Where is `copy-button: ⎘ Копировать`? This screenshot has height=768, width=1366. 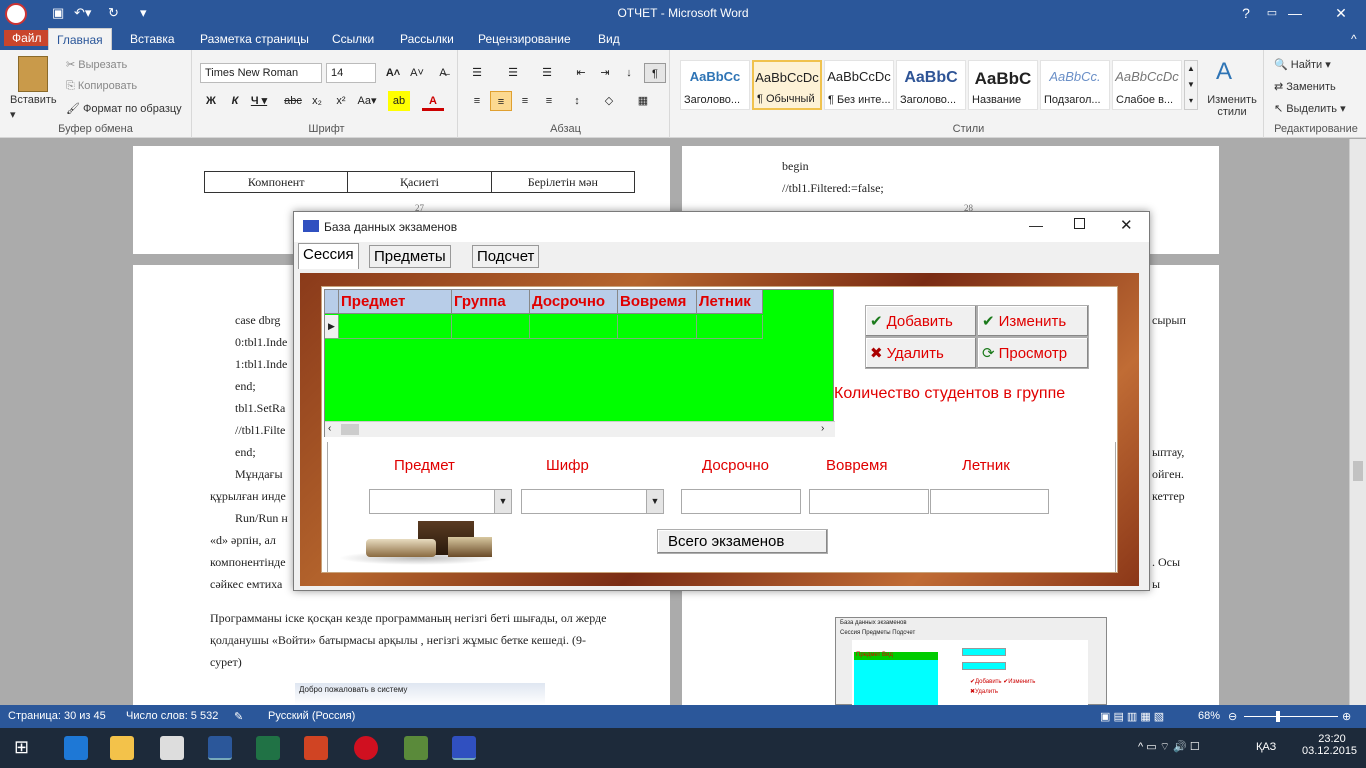
copy-button: ⎘ Копировать is located at coordinates (101, 86).